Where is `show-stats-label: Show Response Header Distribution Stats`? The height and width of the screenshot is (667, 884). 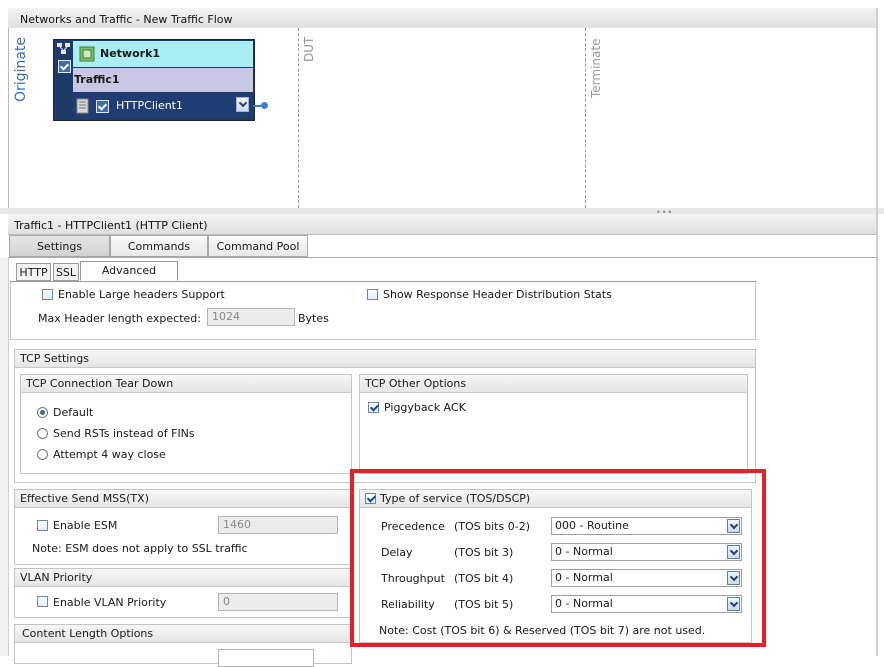 show-stats-label: Show Response Header Distribution Stats is located at coordinates (497, 294).